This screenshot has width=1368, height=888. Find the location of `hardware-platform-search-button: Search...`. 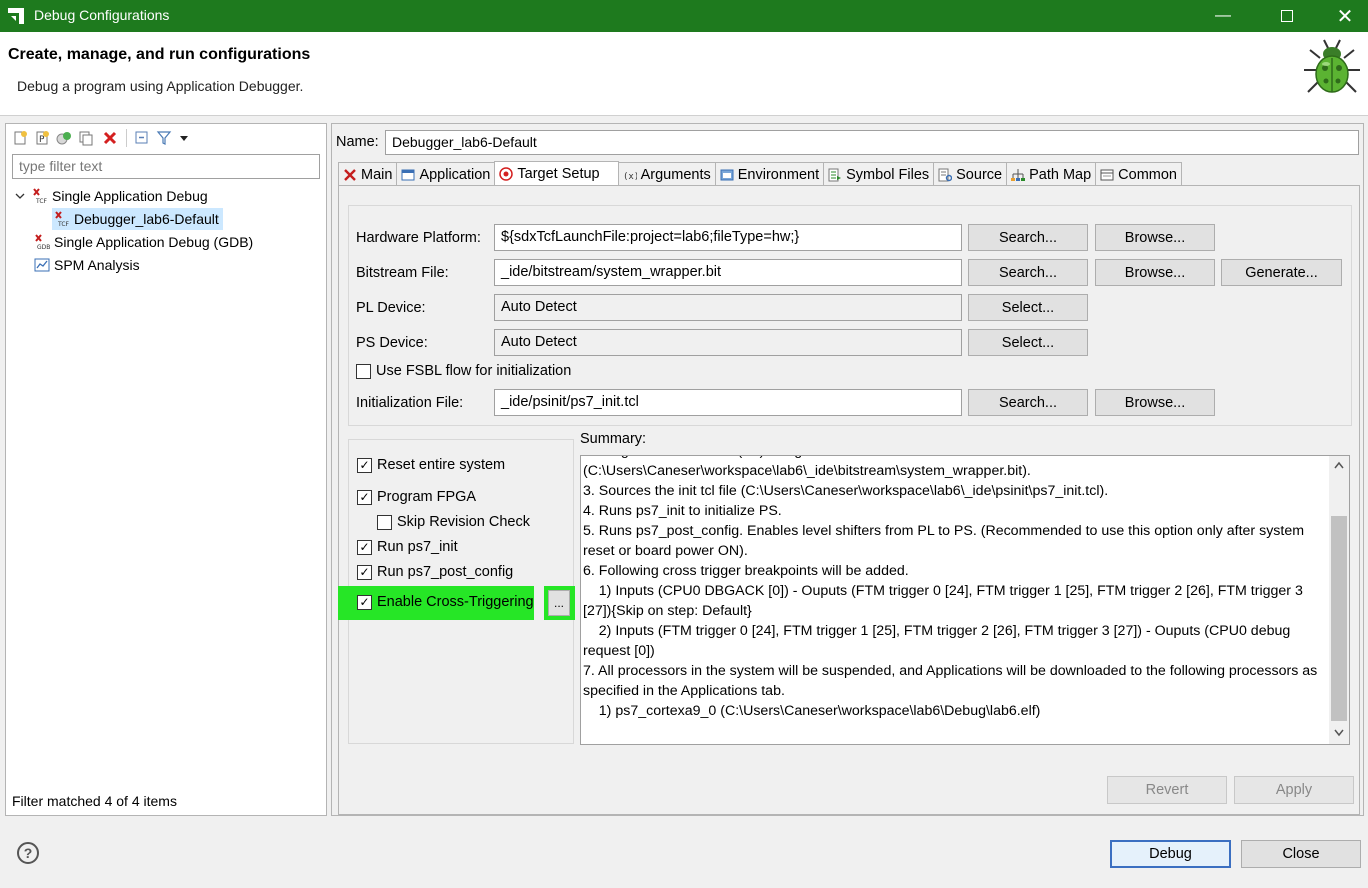

hardware-platform-search-button: Search... is located at coordinates (1028, 237).